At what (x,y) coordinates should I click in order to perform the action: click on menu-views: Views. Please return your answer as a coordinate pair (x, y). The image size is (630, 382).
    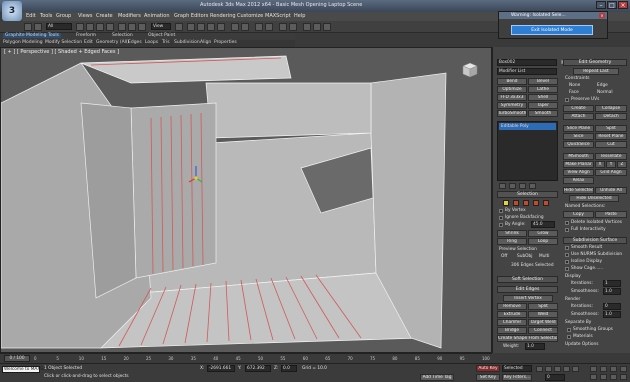
    Looking at the image, I should click on (85, 16).